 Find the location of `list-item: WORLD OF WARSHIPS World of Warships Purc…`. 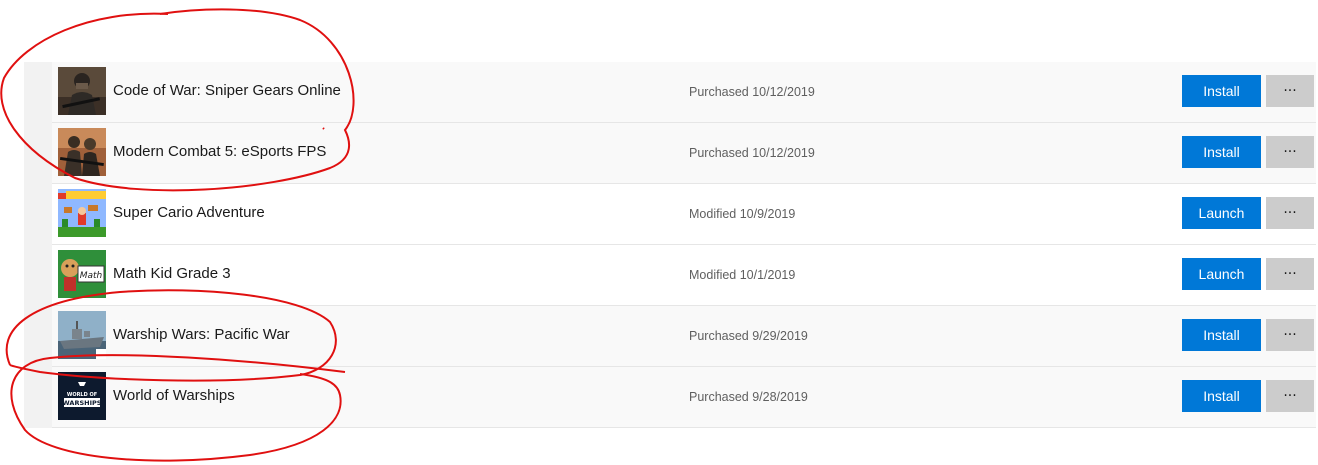

list-item: WORLD OF WARSHIPS World of Warships Purc… is located at coordinates (684, 397).